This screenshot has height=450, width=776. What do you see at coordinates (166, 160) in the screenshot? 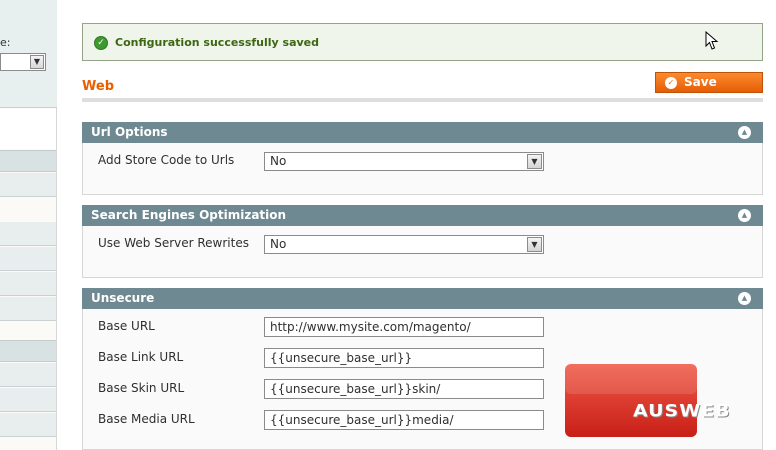
I see `field-label: Add Store Code to Urls` at bounding box center [166, 160].